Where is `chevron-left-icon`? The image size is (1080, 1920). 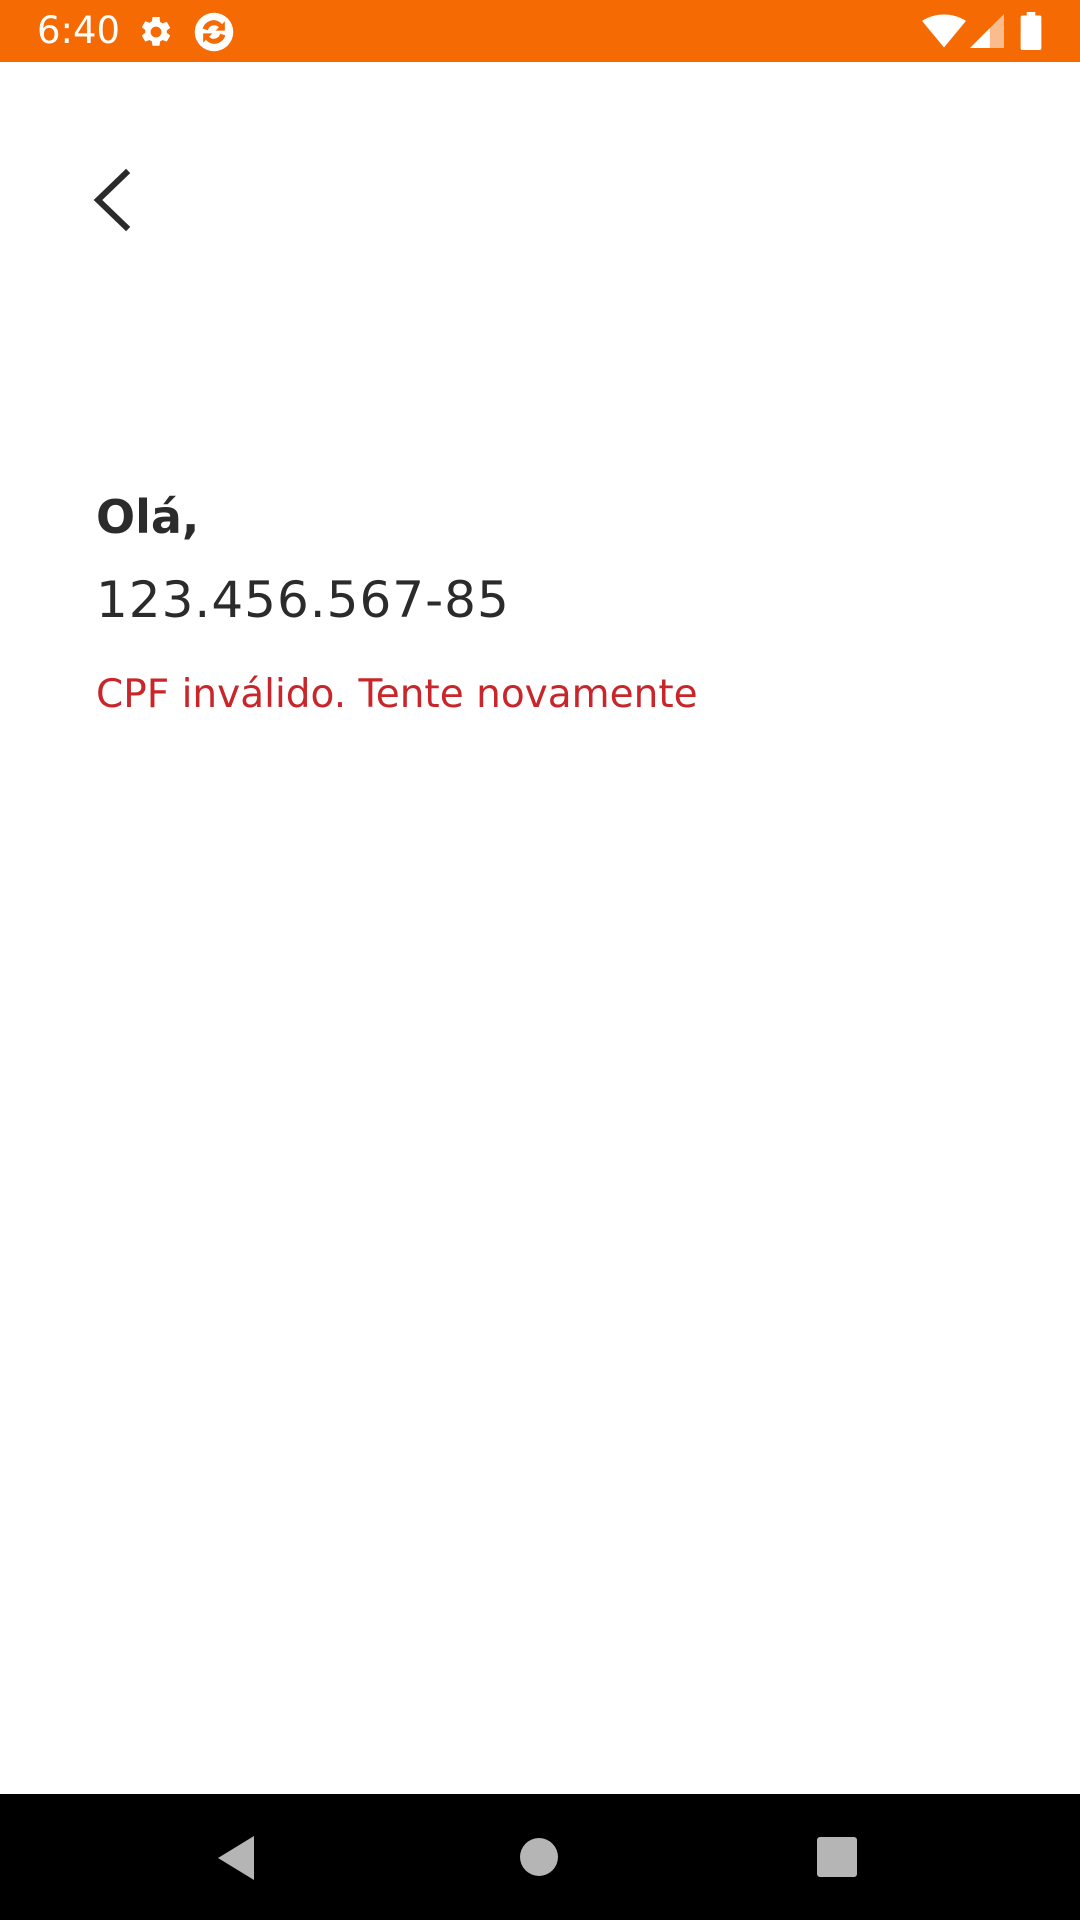 chevron-left-icon is located at coordinates (112, 200).